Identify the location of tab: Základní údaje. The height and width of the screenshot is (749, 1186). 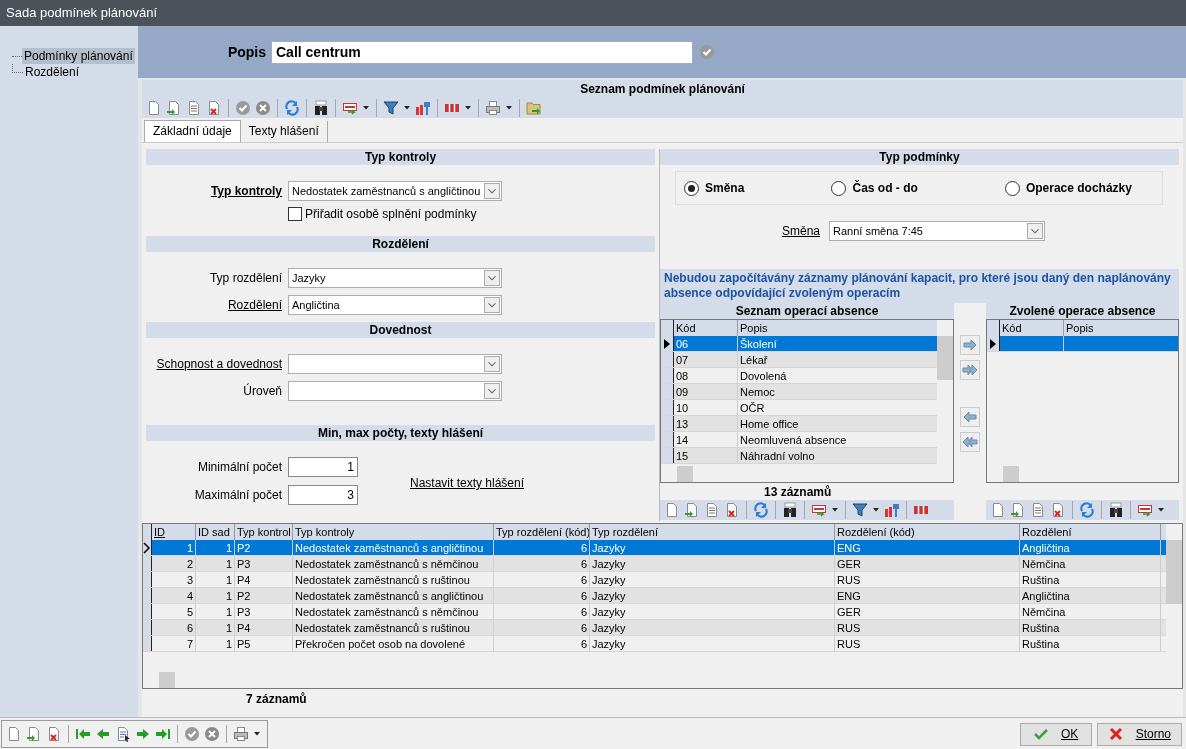
(192, 131).